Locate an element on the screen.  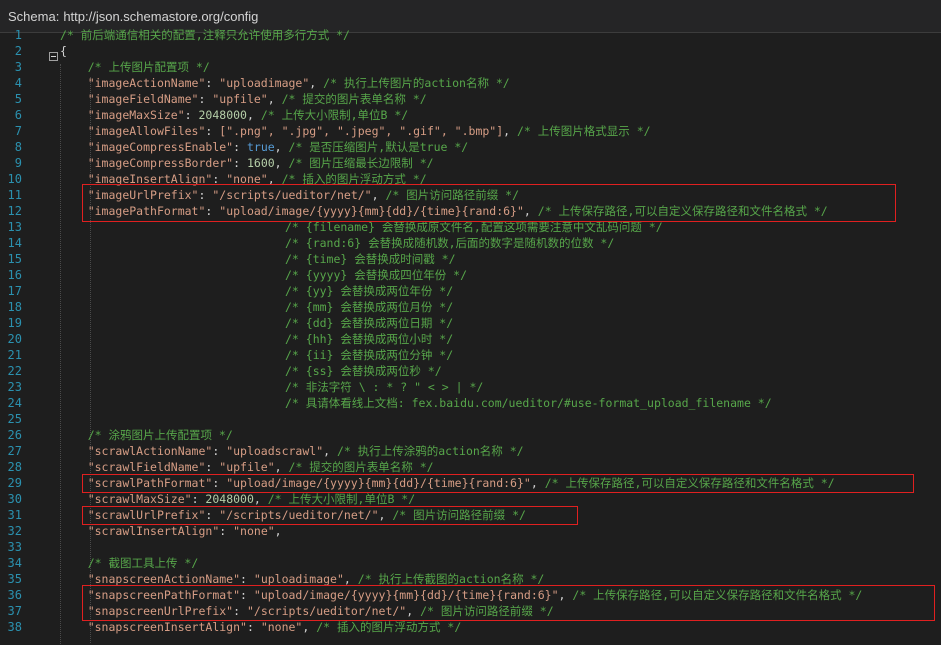
code-comment: /* {yyyy} 会替换成四位年份 */ is located at coordinates (376, 275).